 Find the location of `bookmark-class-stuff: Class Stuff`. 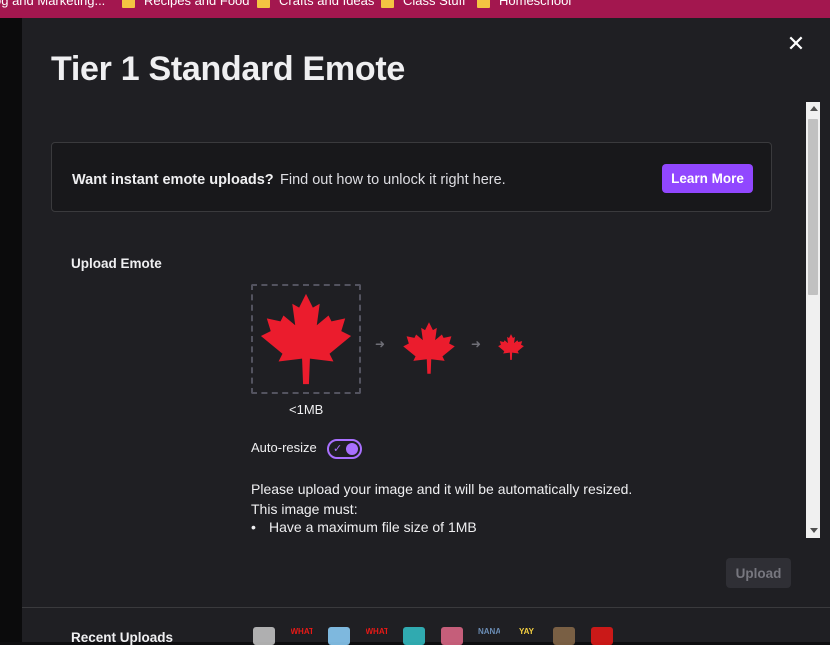

bookmark-class-stuff: Class Stuff is located at coordinates (423, 4).